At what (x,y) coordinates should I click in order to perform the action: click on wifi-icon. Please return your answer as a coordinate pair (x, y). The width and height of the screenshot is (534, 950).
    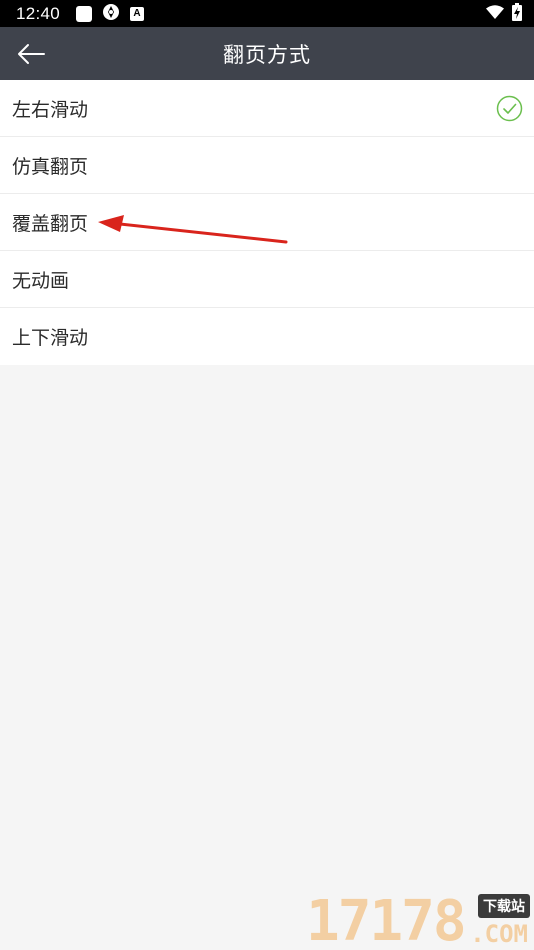
    Looking at the image, I should click on (495, 13).